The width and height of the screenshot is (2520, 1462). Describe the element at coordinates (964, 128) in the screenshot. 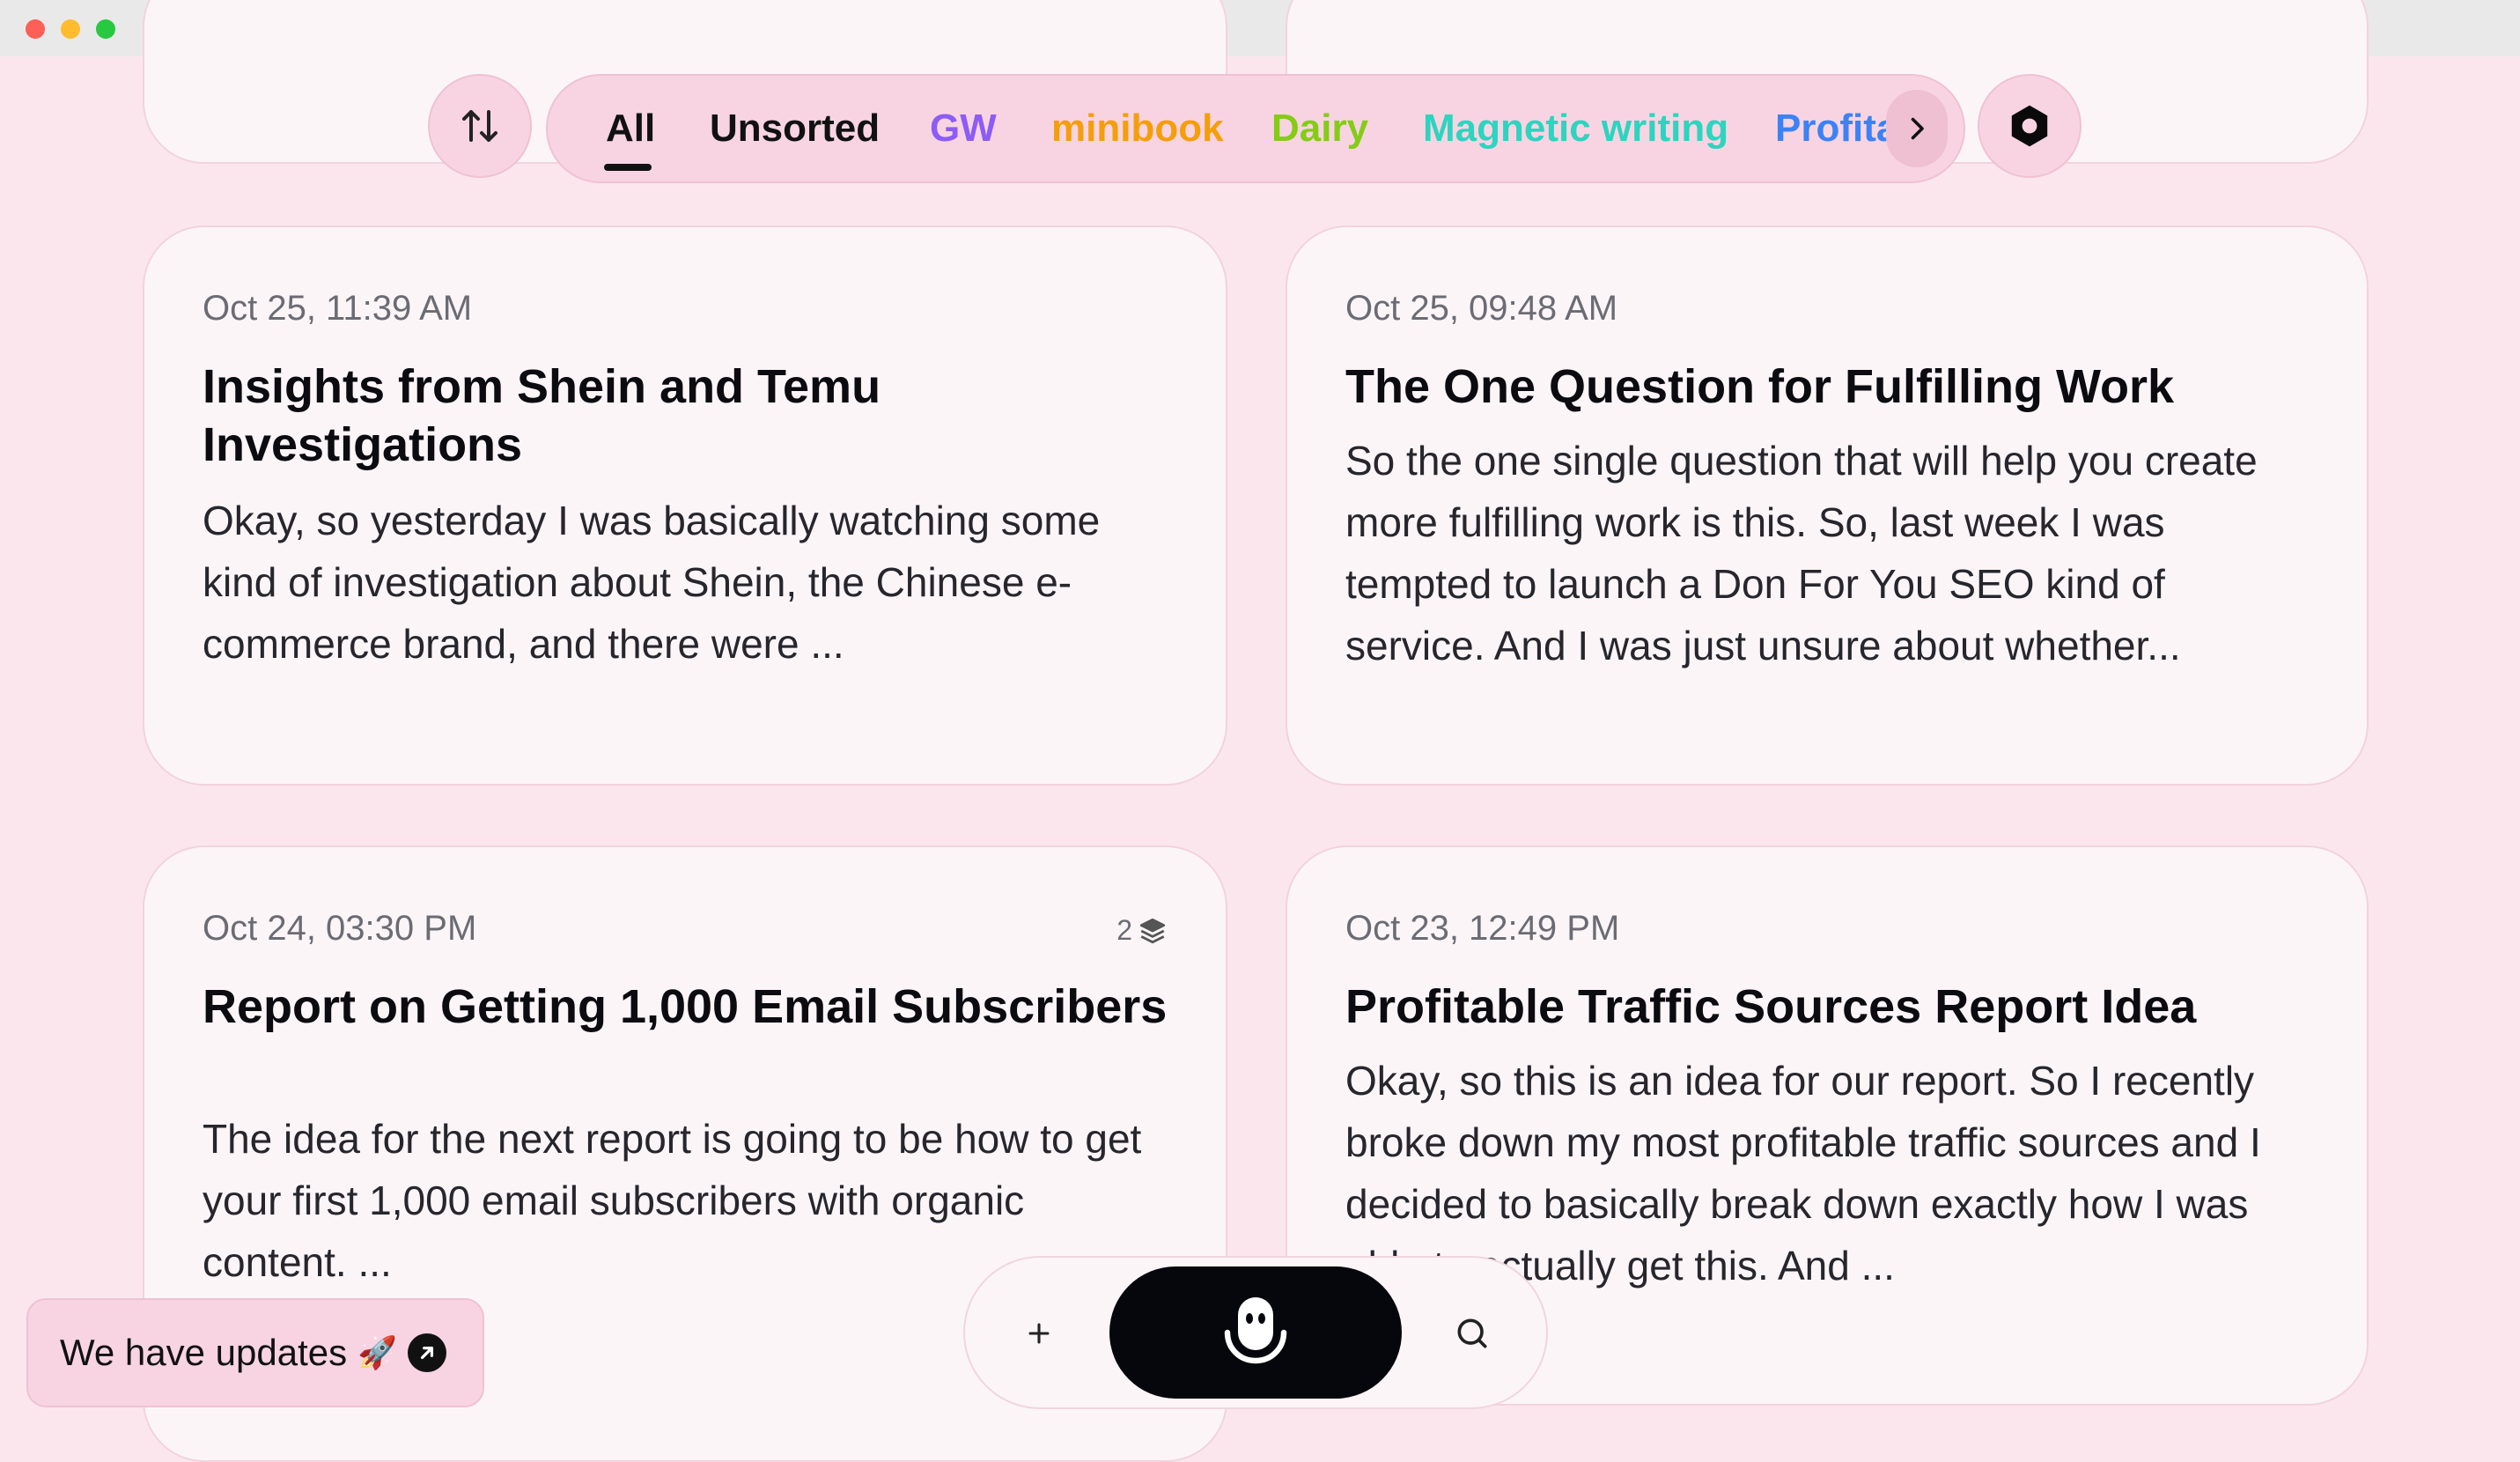

I see `tab-gw: GW` at that location.